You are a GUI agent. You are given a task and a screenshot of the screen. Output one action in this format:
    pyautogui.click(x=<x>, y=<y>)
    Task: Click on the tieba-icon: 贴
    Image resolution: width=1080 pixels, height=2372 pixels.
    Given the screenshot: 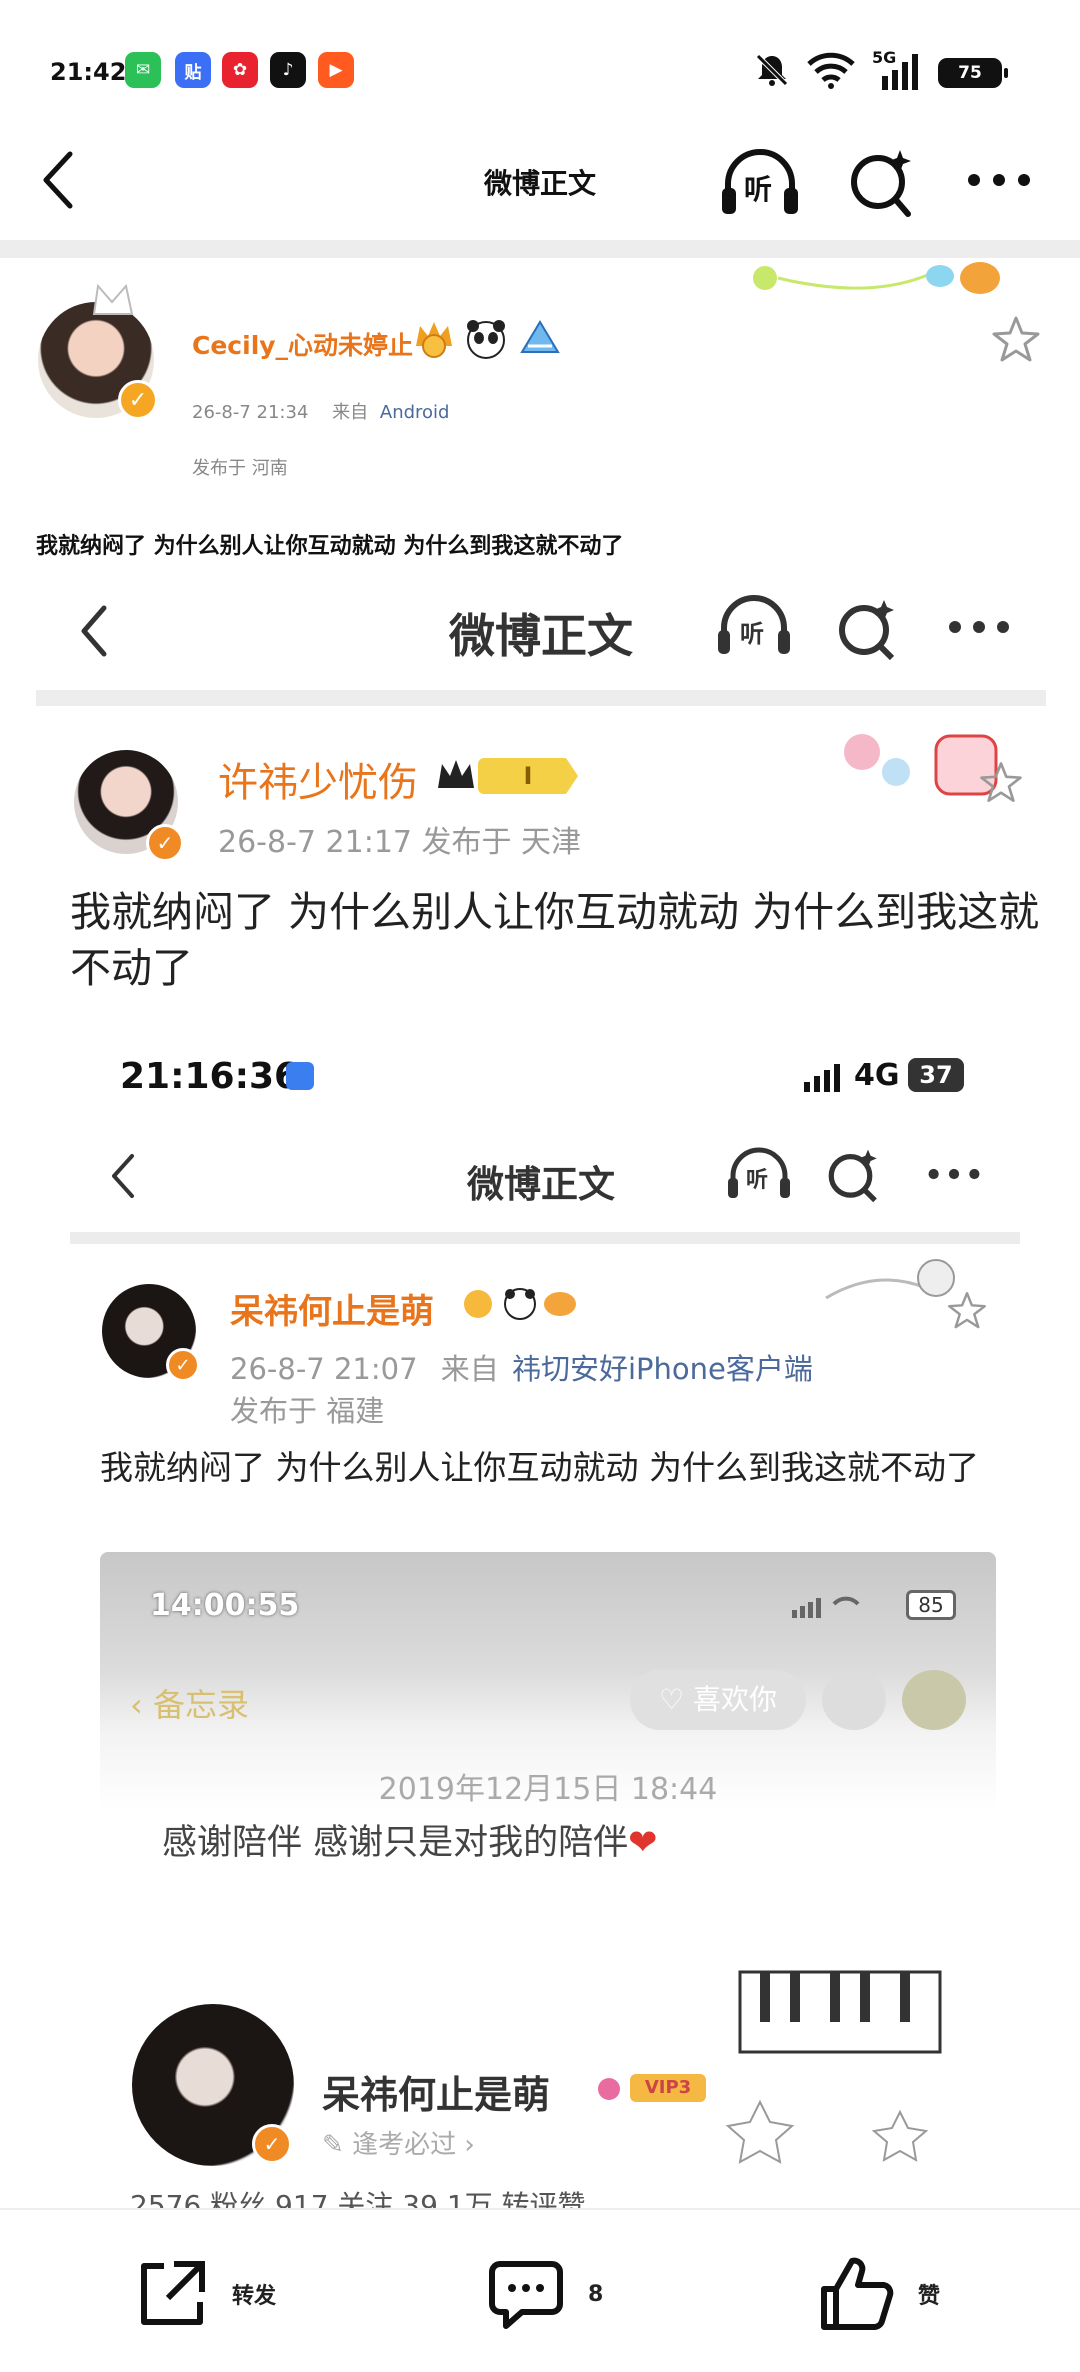 What is the action you would take?
    pyautogui.click(x=193, y=70)
    